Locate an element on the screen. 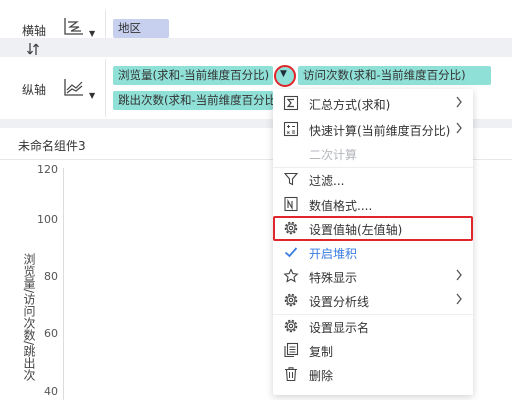 This screenshot has width=512, height=400. menu-item-special-display: 特殊显示 is located at coordinates (373, 276).